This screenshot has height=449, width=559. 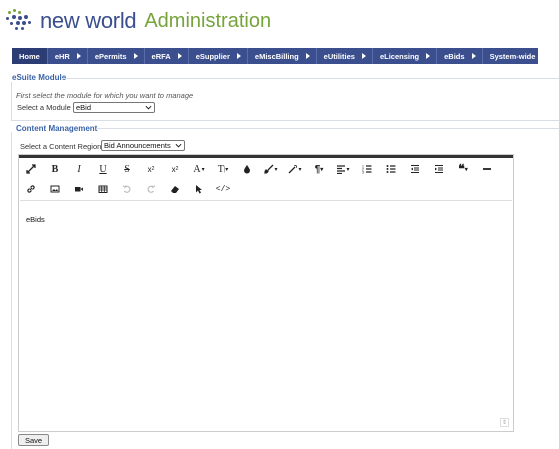 I want to click on editor-toolbar-row-2: </>, so click(x=266, y=189).